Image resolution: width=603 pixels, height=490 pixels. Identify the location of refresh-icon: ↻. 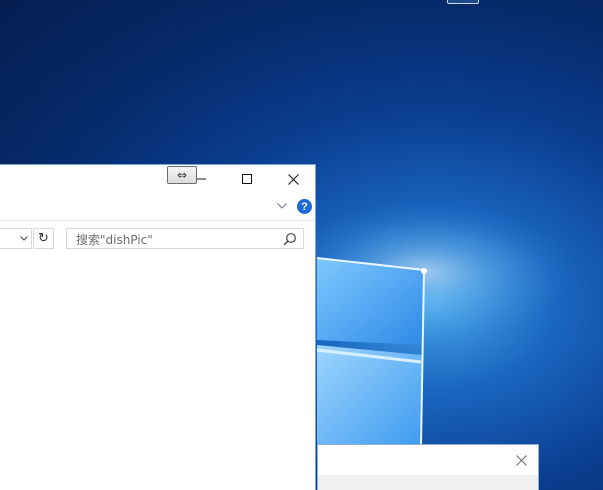
(43, 238).